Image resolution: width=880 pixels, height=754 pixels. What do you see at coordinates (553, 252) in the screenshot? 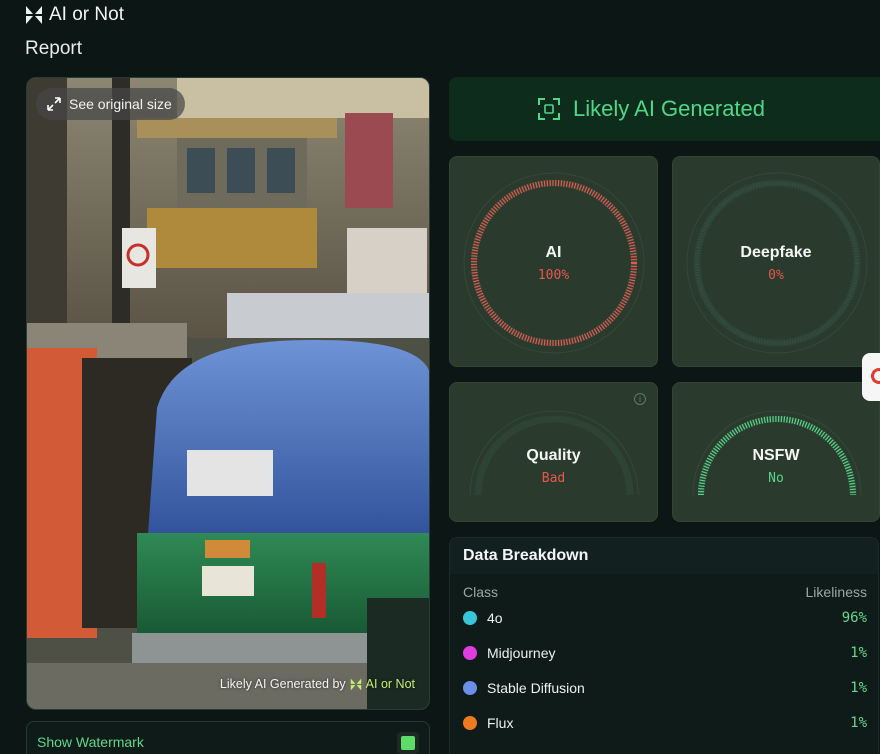
I see `ai-label: AI` at bounding box center [553, 252].